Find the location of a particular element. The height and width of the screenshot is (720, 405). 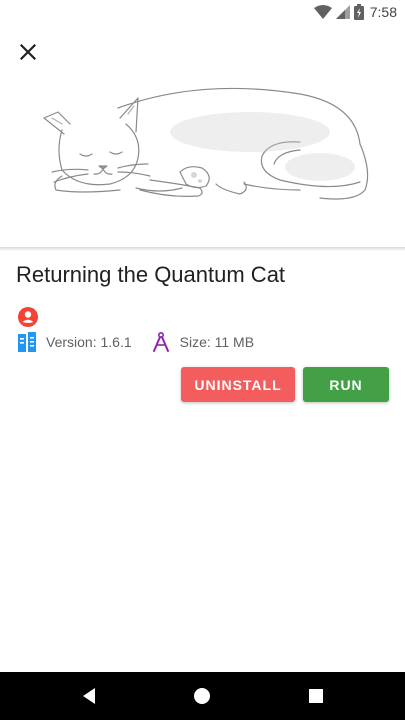

nav-home-button is located at coordinates (202, 696).